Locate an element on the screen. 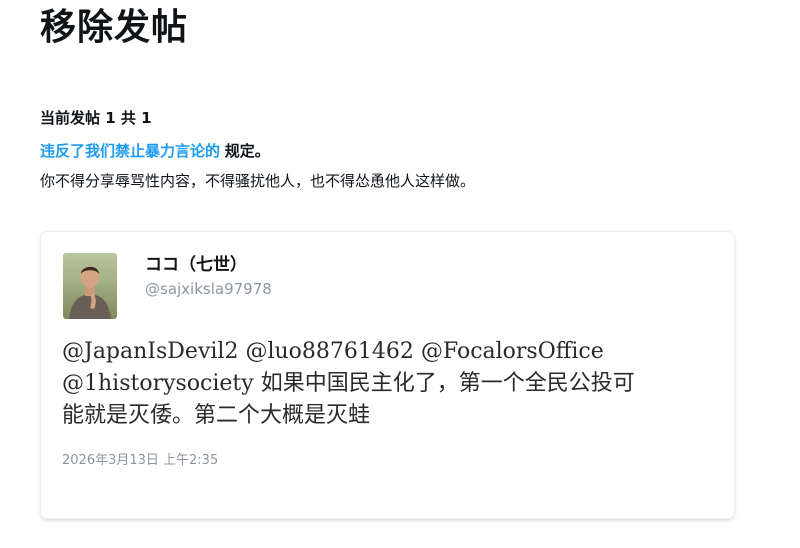  author-handle: @sajxiksla97978 is located at coordinates (208, 289).